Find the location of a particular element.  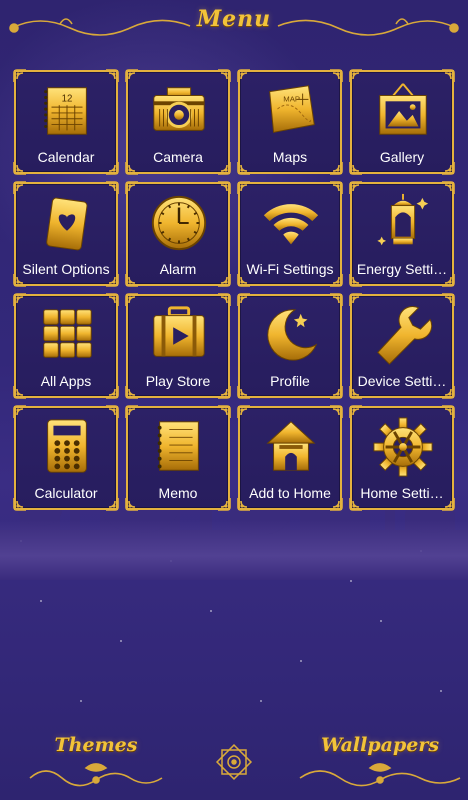

clock-icon is located at coordinates (179, 223).